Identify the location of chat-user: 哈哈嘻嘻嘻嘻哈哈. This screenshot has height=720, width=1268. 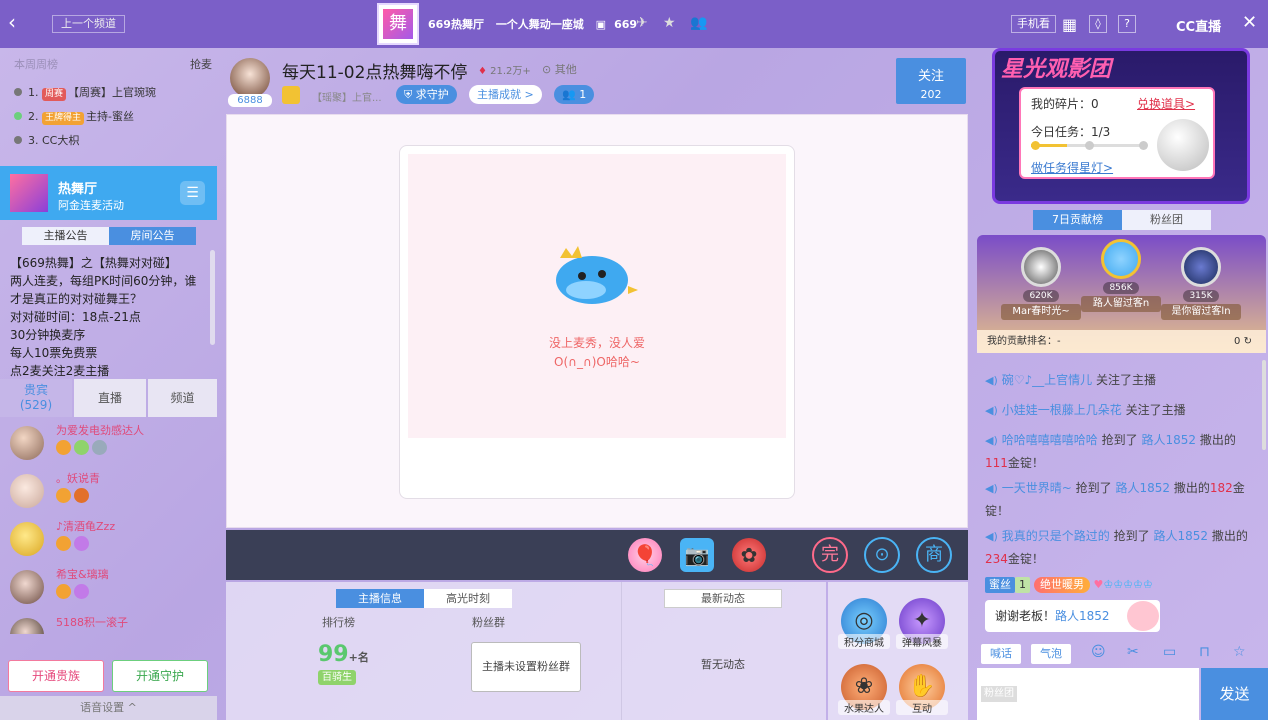
(1050, 440).